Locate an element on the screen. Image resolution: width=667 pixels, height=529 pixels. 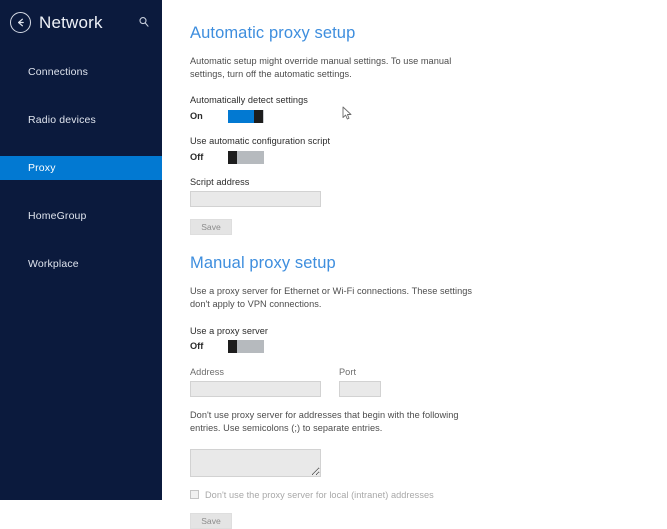
sidebar-item-label: Radio devices is located at coordinates (62, 120).